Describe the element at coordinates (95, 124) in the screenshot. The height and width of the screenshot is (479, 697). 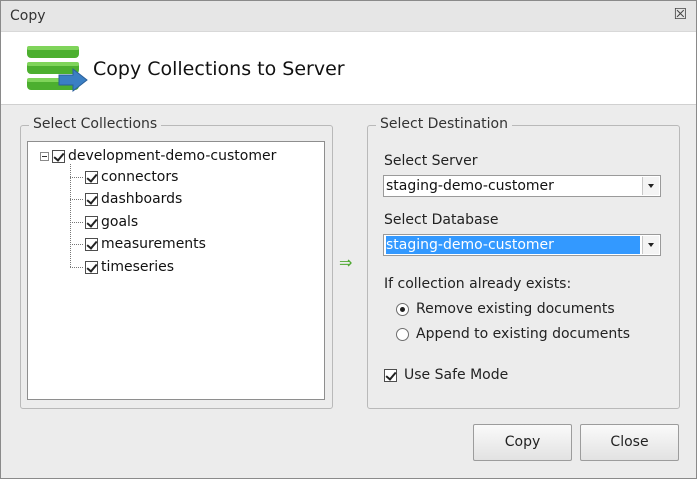
I see `select-collections-legend: Select Collections` at that location.